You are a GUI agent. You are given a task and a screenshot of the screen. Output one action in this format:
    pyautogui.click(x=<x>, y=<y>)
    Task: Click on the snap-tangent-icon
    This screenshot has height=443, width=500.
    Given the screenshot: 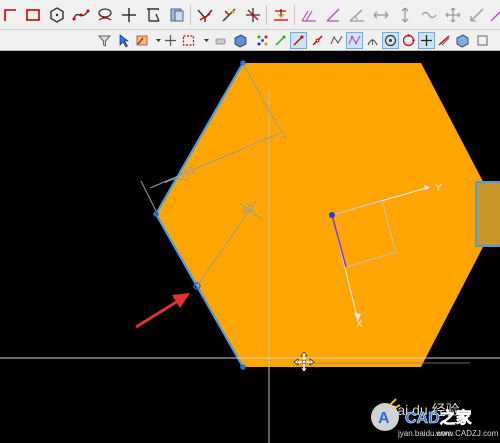 What is the action you would take?
    pyautogui.click(x=280, y=40)
    